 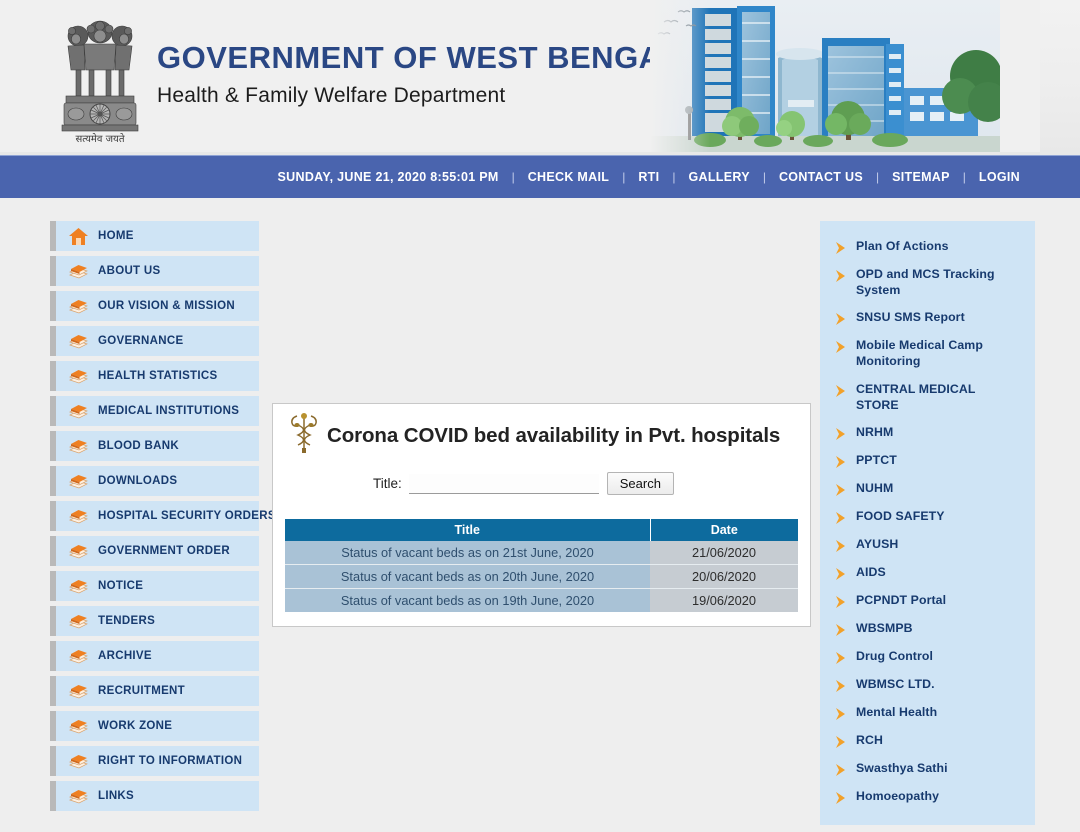 What do you see at coordinates (154, 656) in the screenshot?
I see `sidebar-item-archive: ARCHIVE` at bounding box center [154, 656].